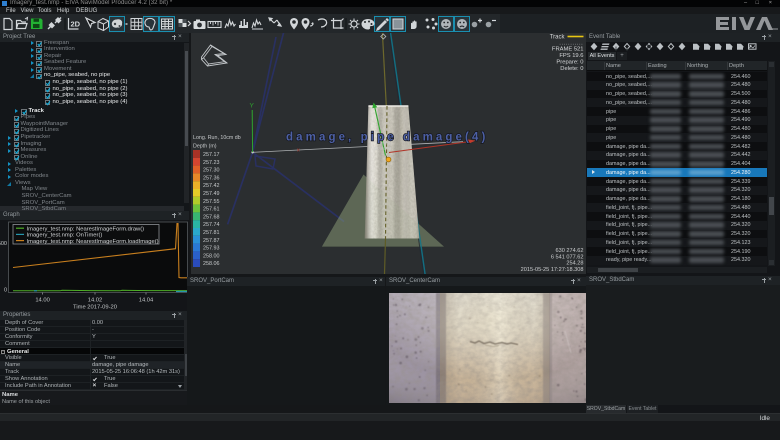 The height and width of the screenshot is (440, 780). What do you see at coordinates (146, 301) in the screenshot?
I see `svg-text: 14.04` at bounding box center [146, 301].